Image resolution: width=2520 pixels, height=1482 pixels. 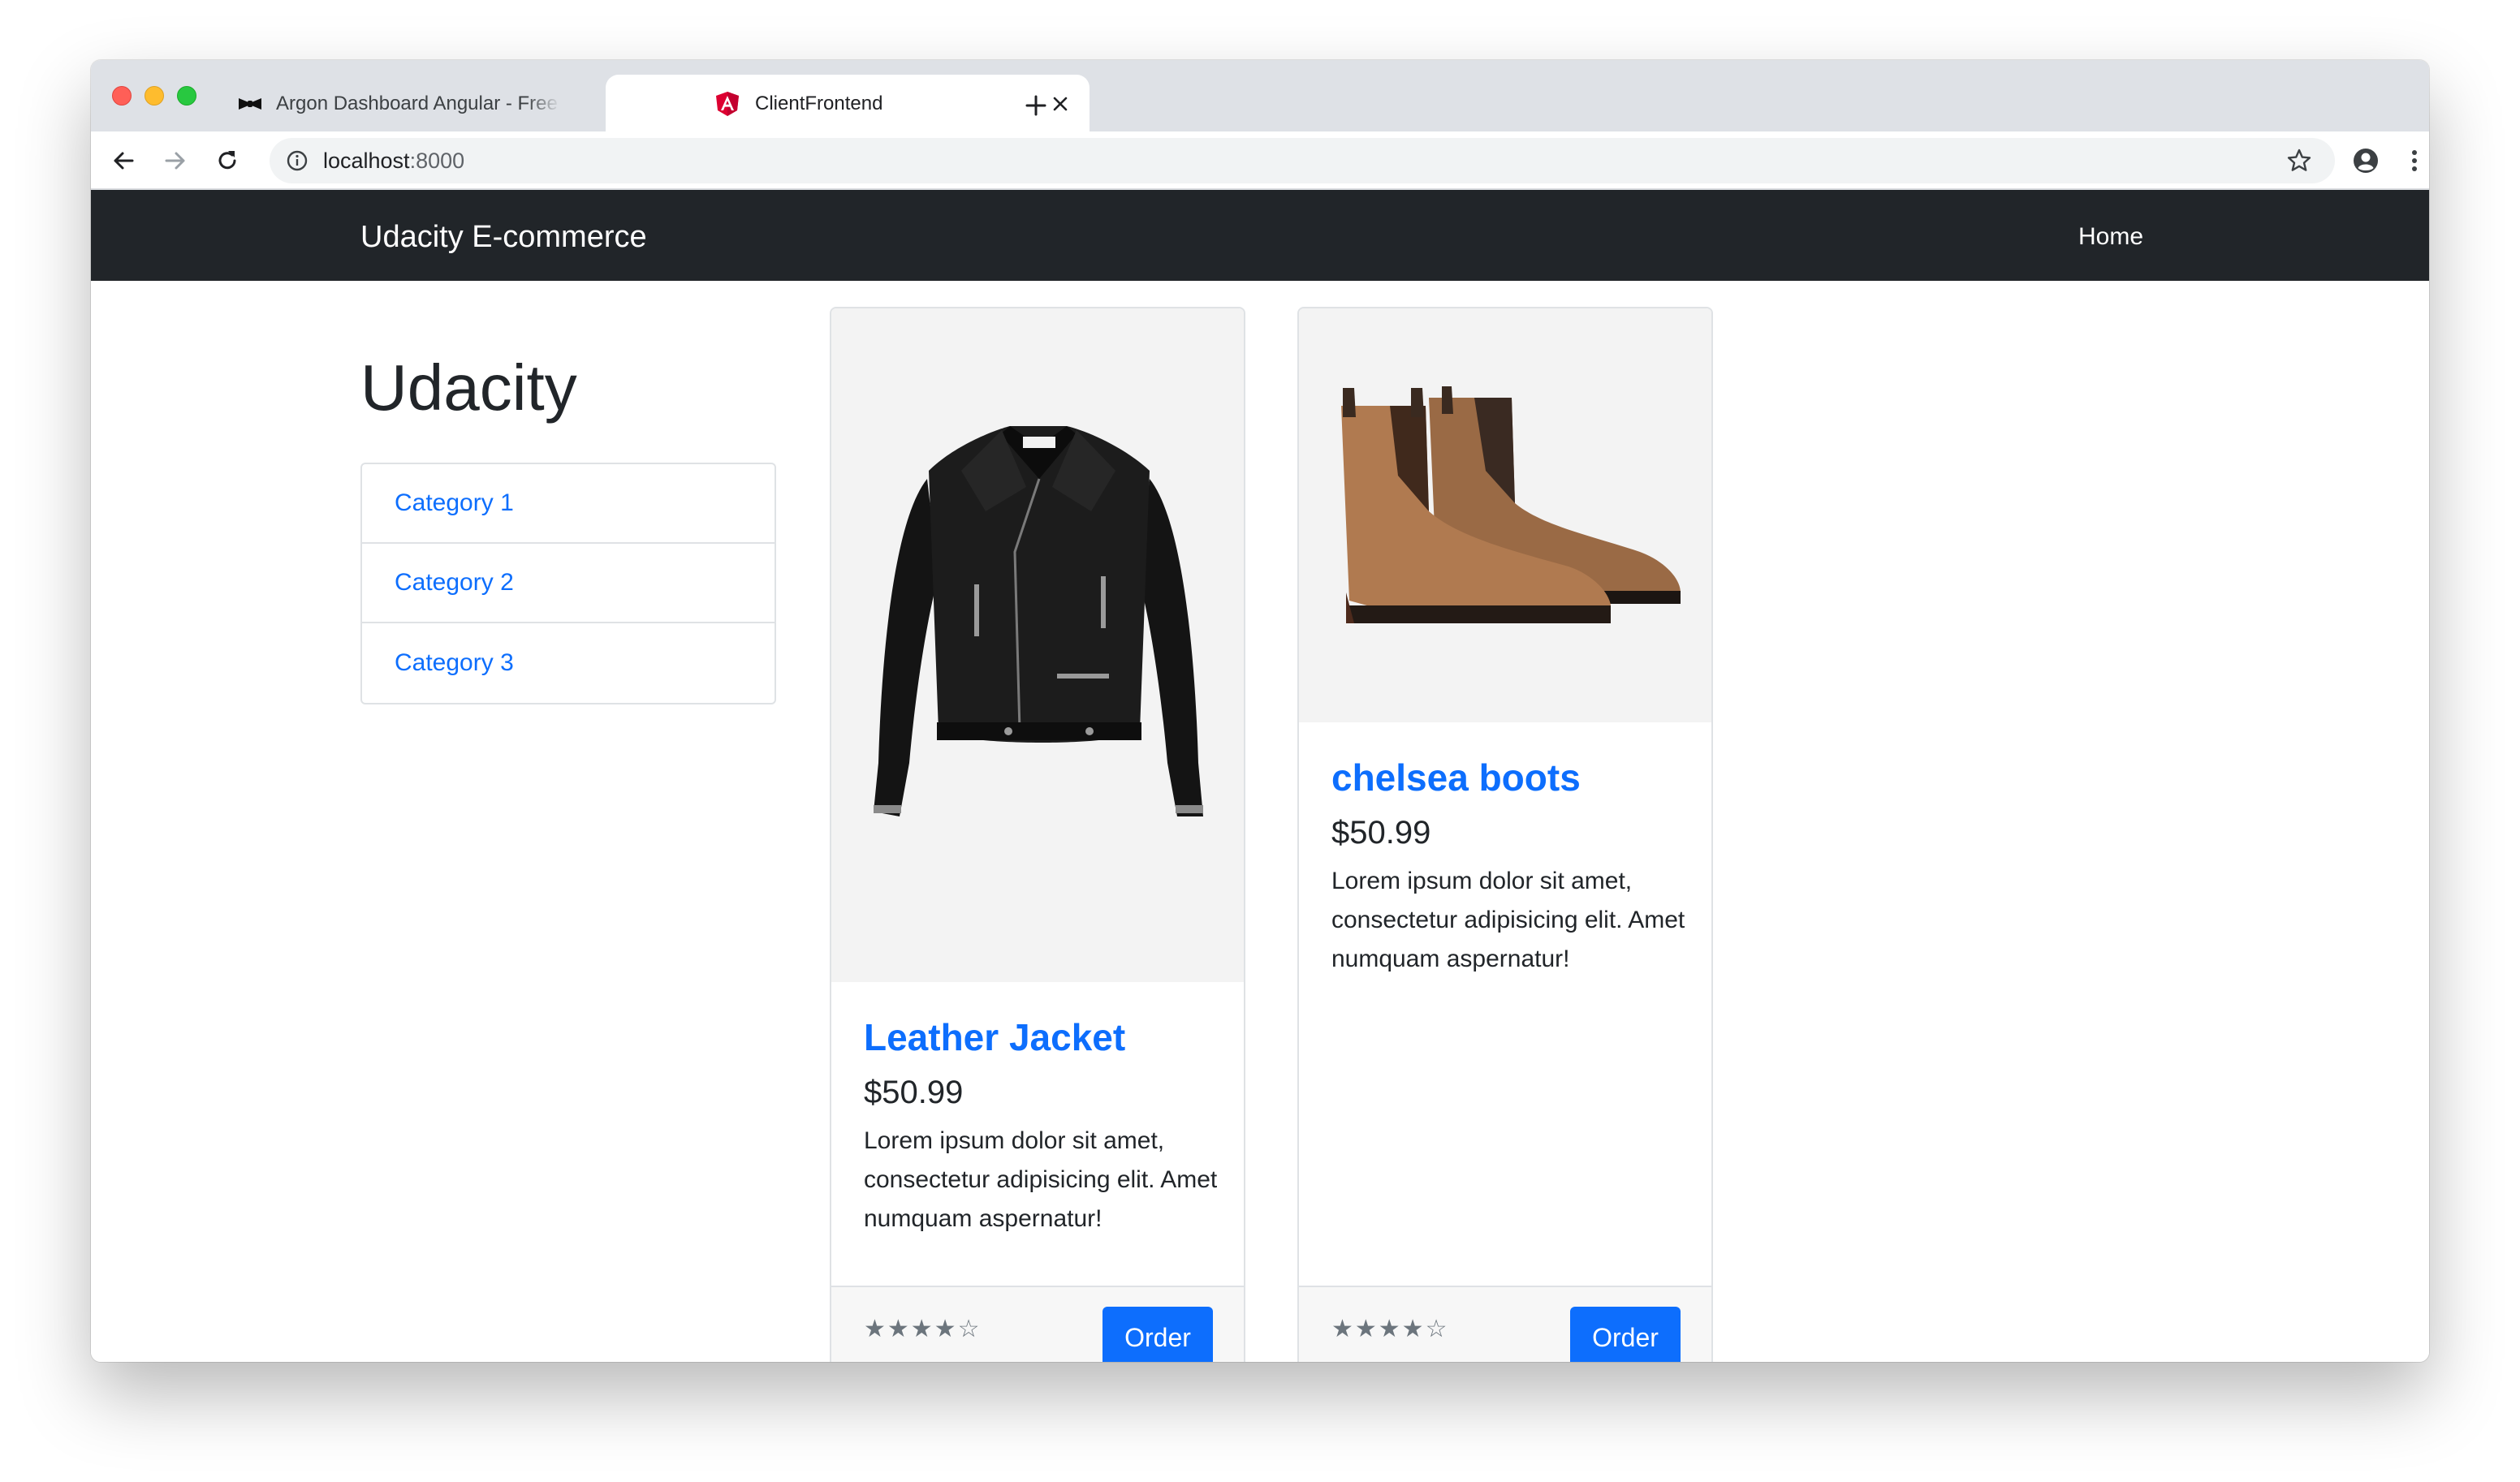 What do you see at coordinates (154, 96) in the screenshot?
I see `minimize-window-button` at bounding box center [154, 96].